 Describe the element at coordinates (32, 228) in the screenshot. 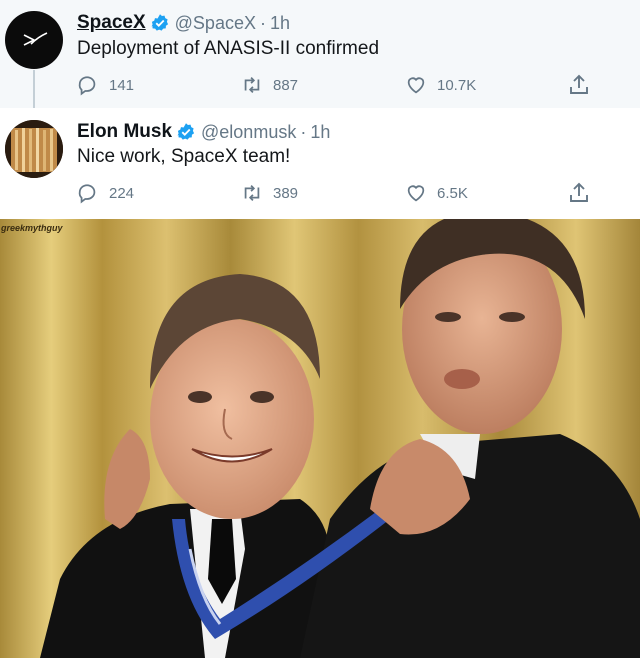

I see `watermark: greekmythguy` at that location.